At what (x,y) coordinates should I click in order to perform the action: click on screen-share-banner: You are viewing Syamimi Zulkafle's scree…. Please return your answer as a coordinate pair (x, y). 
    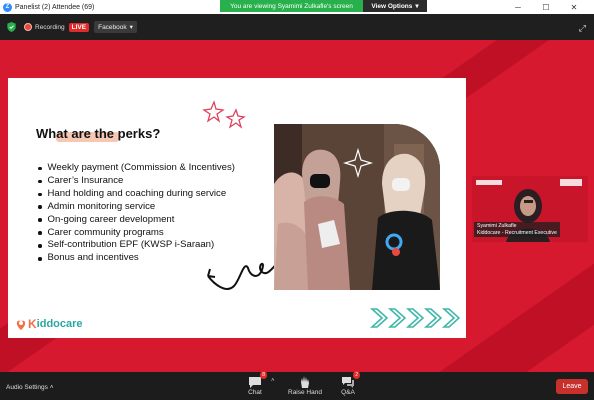
    Looking at the image, I should click on (323, 6).